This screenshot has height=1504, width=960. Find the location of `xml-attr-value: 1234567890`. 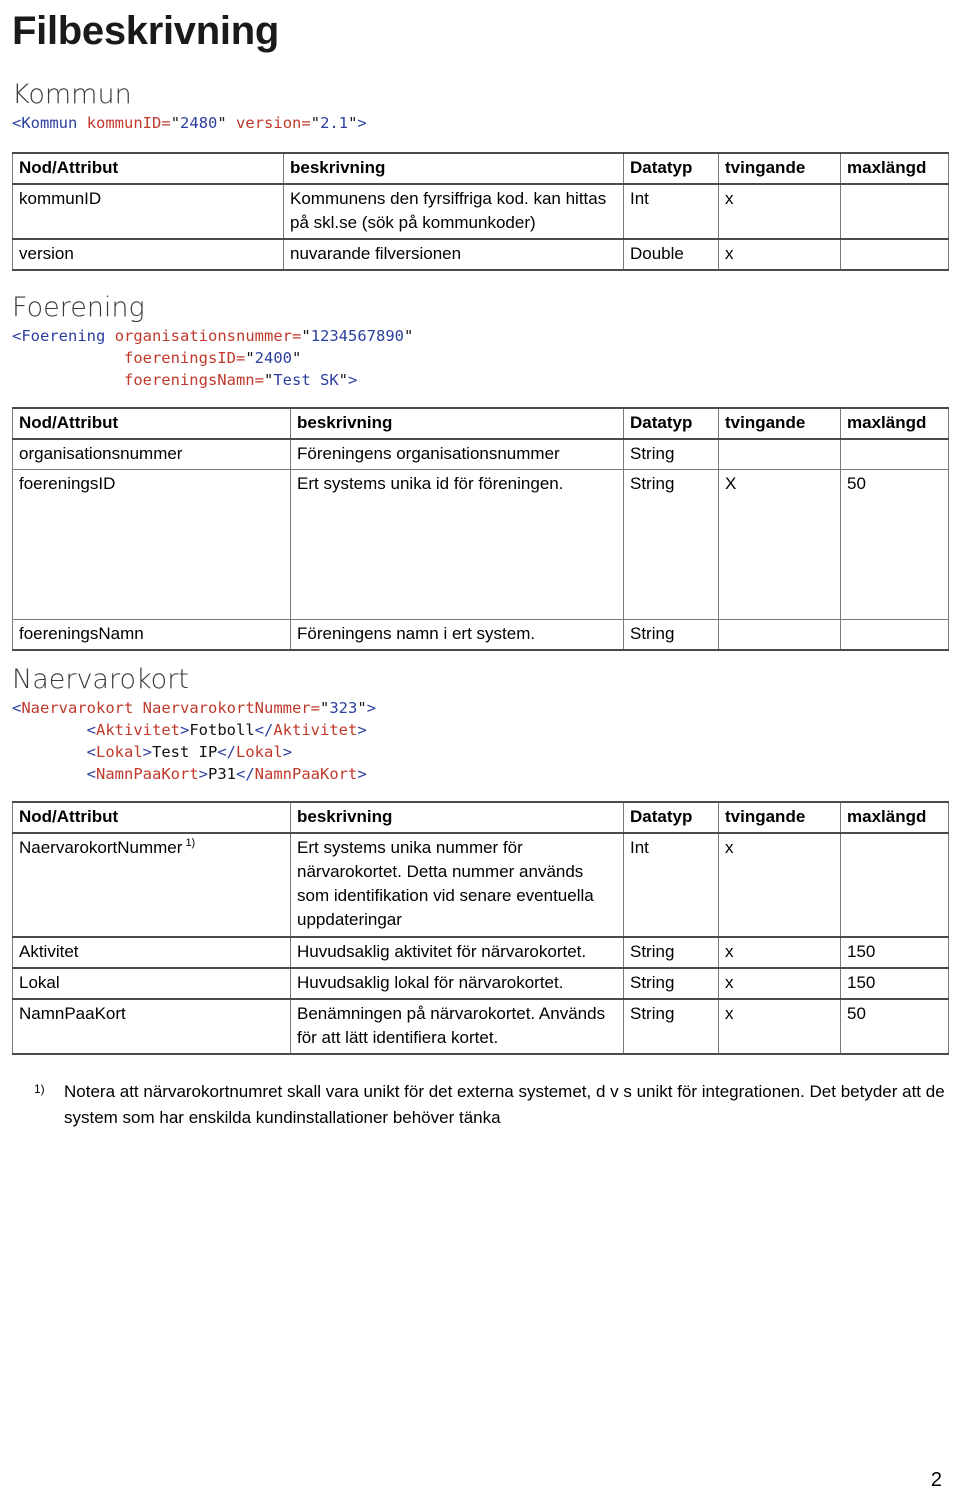

xml-attr-value: 1234567890 is located at coordinates (357, 335).